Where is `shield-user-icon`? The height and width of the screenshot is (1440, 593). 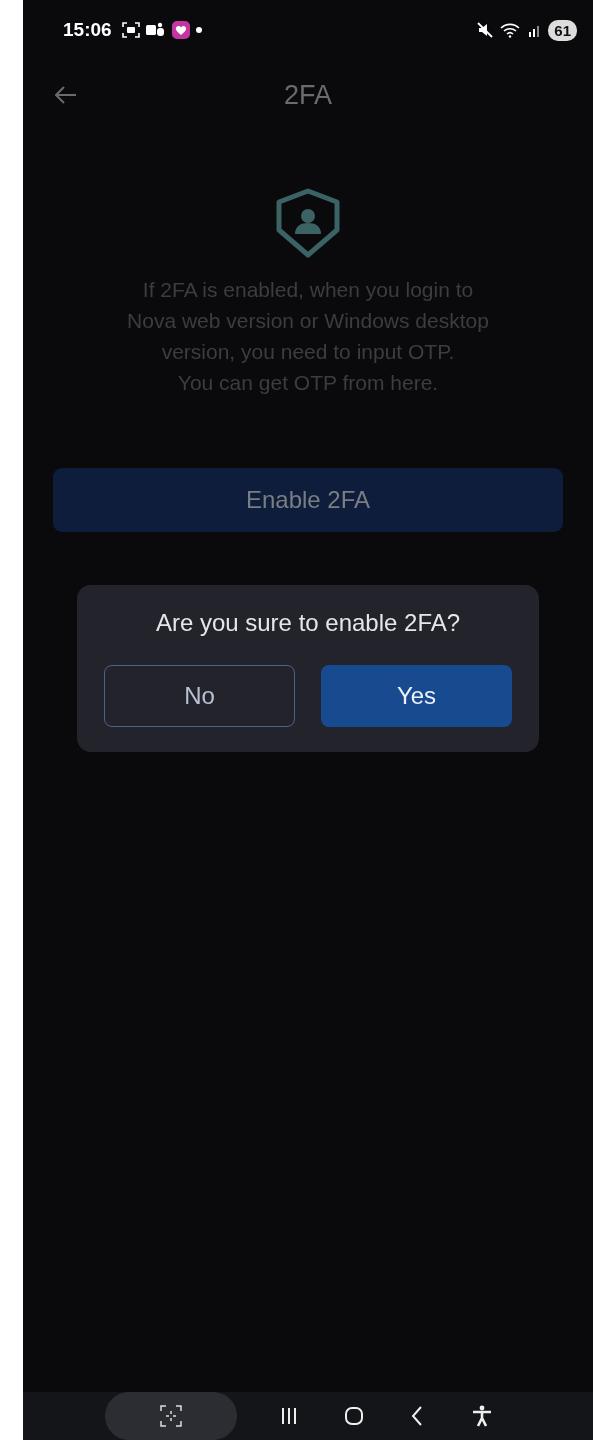 shield-user-icon is located at coordinates (308, 223).